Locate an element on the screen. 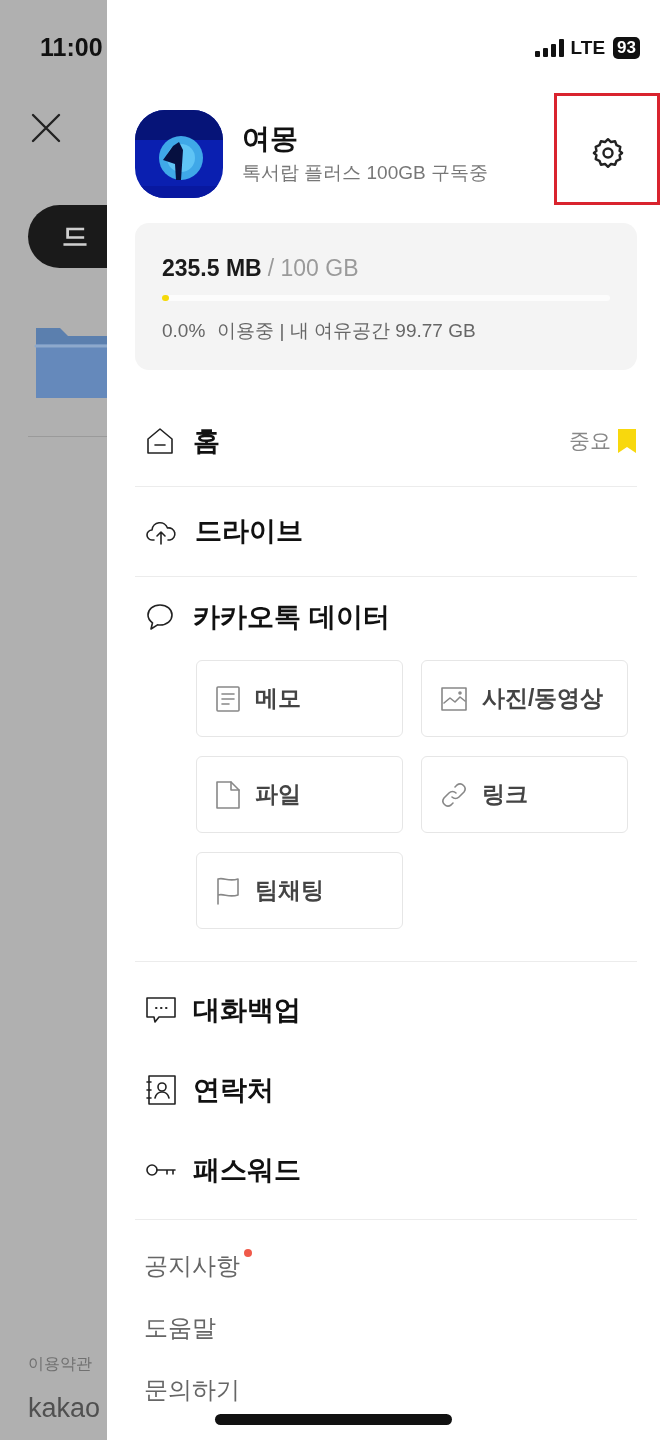  settings-icon is located at coordinates (608, 153).